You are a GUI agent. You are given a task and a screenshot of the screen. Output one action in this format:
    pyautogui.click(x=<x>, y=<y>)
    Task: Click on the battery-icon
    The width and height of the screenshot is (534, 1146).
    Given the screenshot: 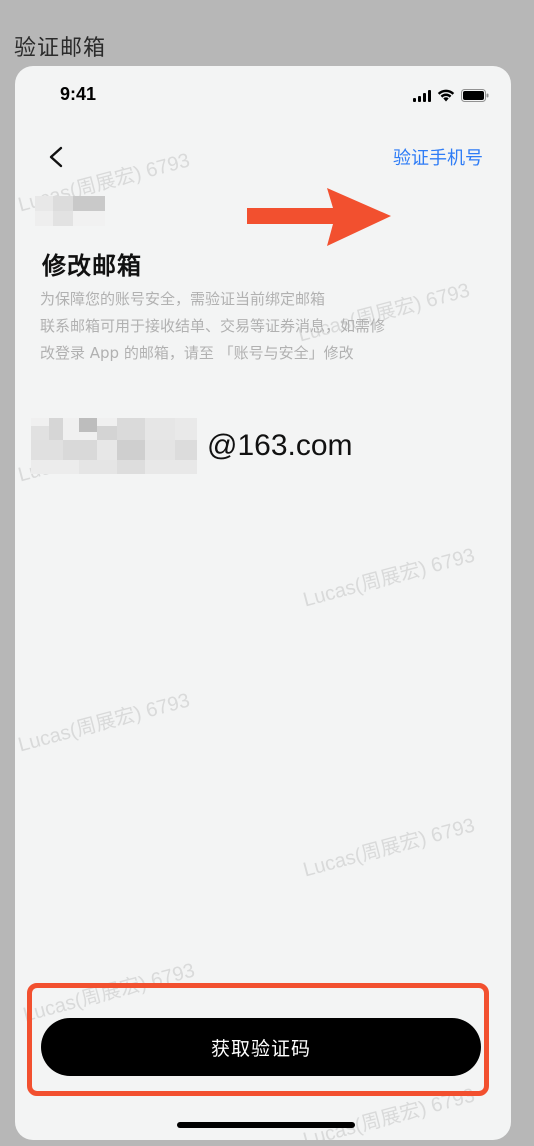 What is the action you would take?
    pyautogui.click(x=475, y=95)
    